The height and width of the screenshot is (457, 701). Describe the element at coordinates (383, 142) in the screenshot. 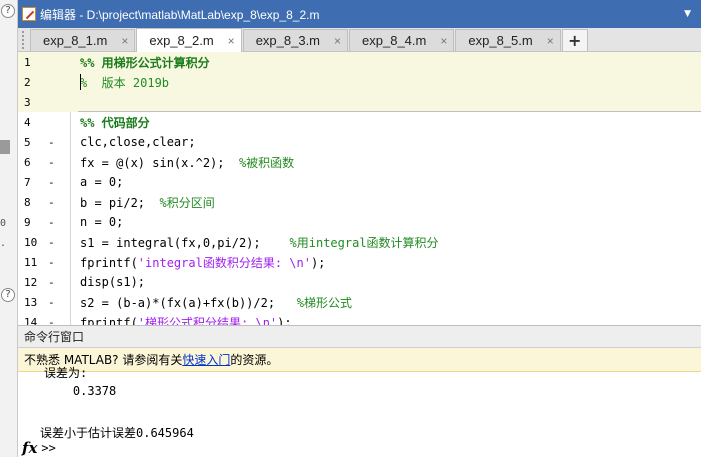

I see `code-text: clc,close,clear;` at that location.